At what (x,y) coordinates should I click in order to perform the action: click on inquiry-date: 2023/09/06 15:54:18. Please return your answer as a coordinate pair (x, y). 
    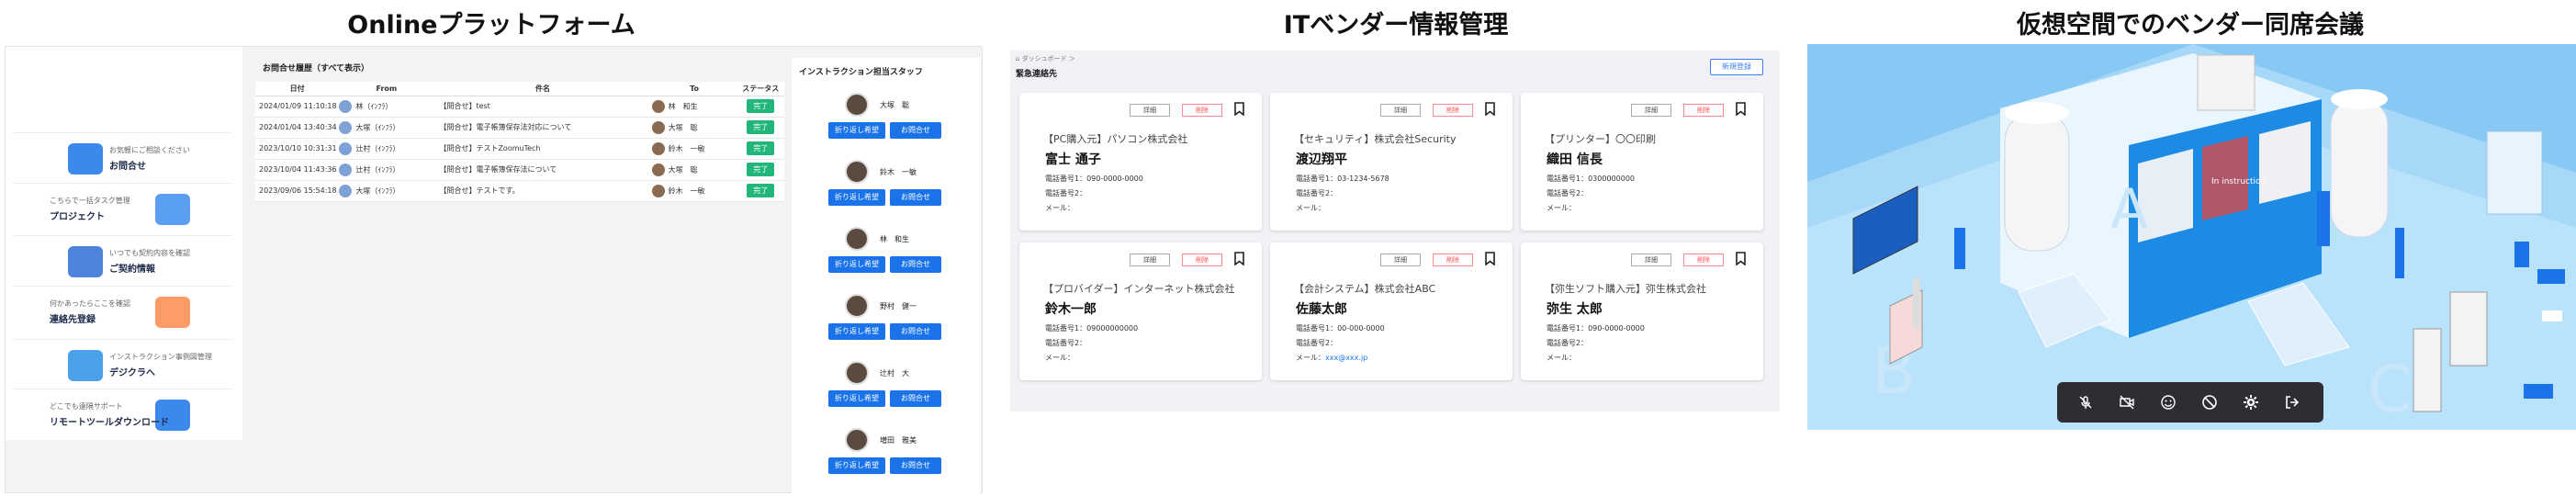
    Looking at the image, I should click on (297, 191).